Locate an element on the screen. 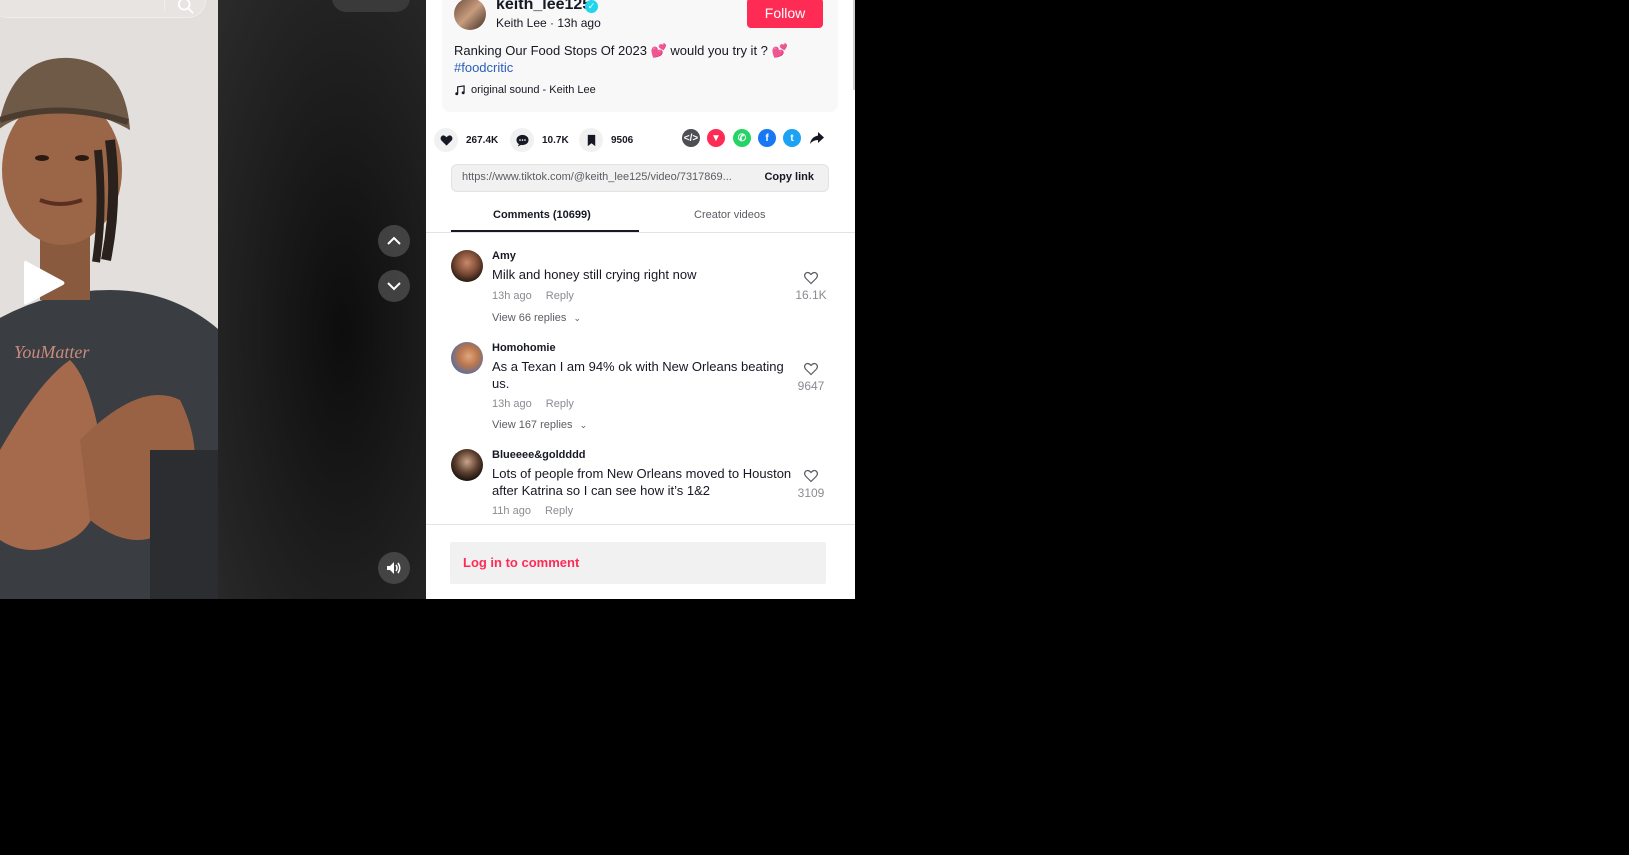 This screenshot has height=855, width=1629. tab-creator-videos: Creator videos is located at coordinates (730, 215).